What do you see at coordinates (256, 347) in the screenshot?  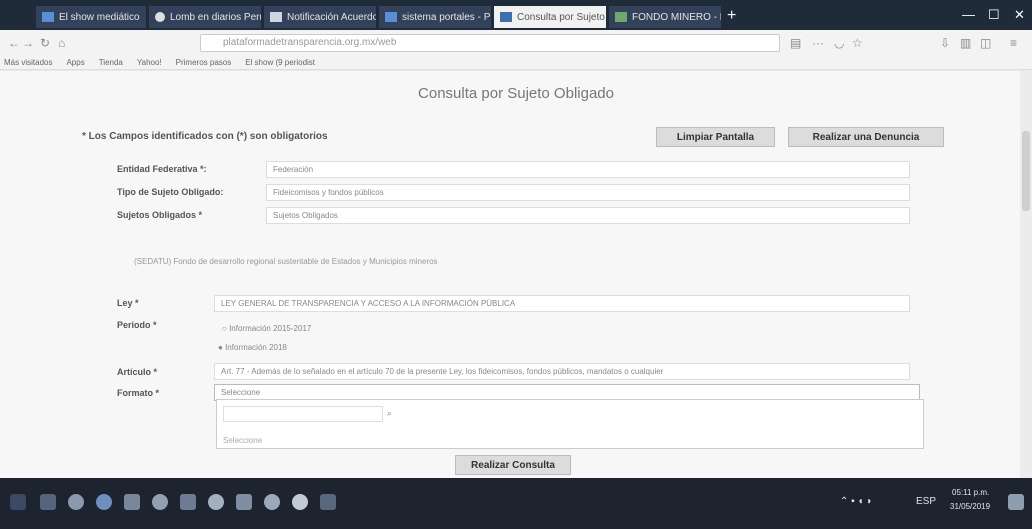 I see `period-option-label: Información 2018` at bounding box center [256, 347].